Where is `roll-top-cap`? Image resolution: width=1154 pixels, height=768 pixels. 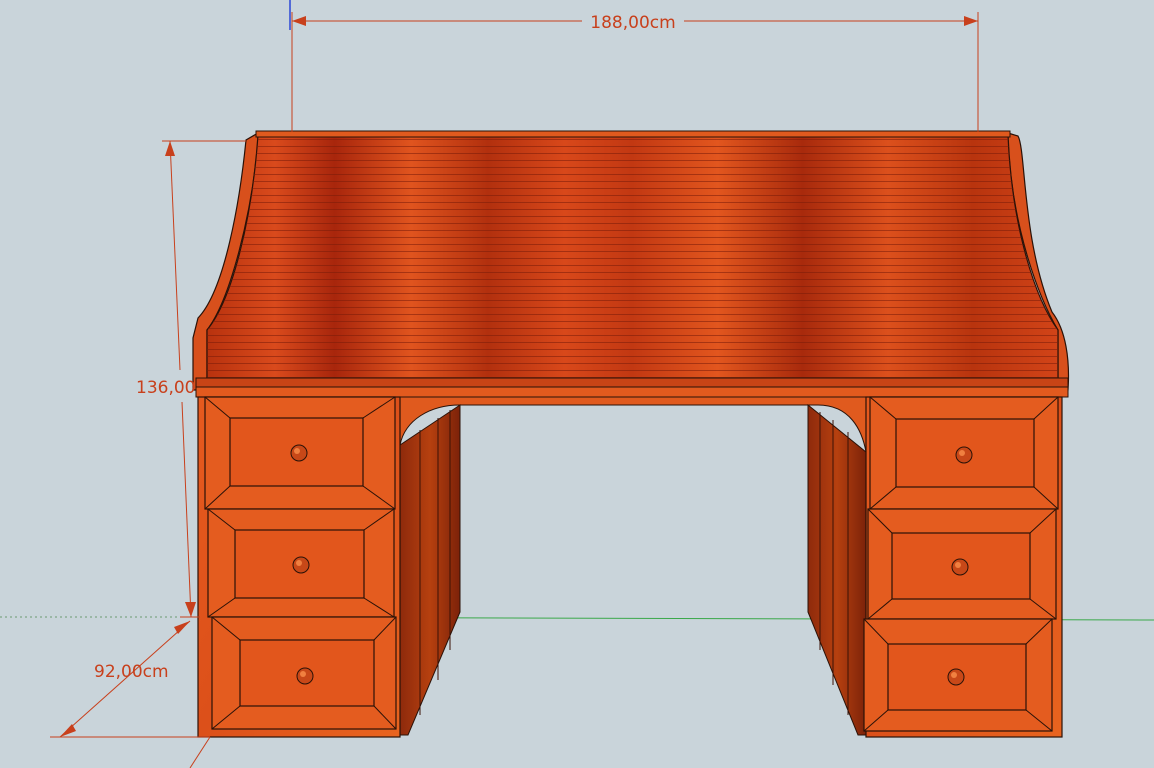 roll-top-cap is located at coordinates (633, 134).